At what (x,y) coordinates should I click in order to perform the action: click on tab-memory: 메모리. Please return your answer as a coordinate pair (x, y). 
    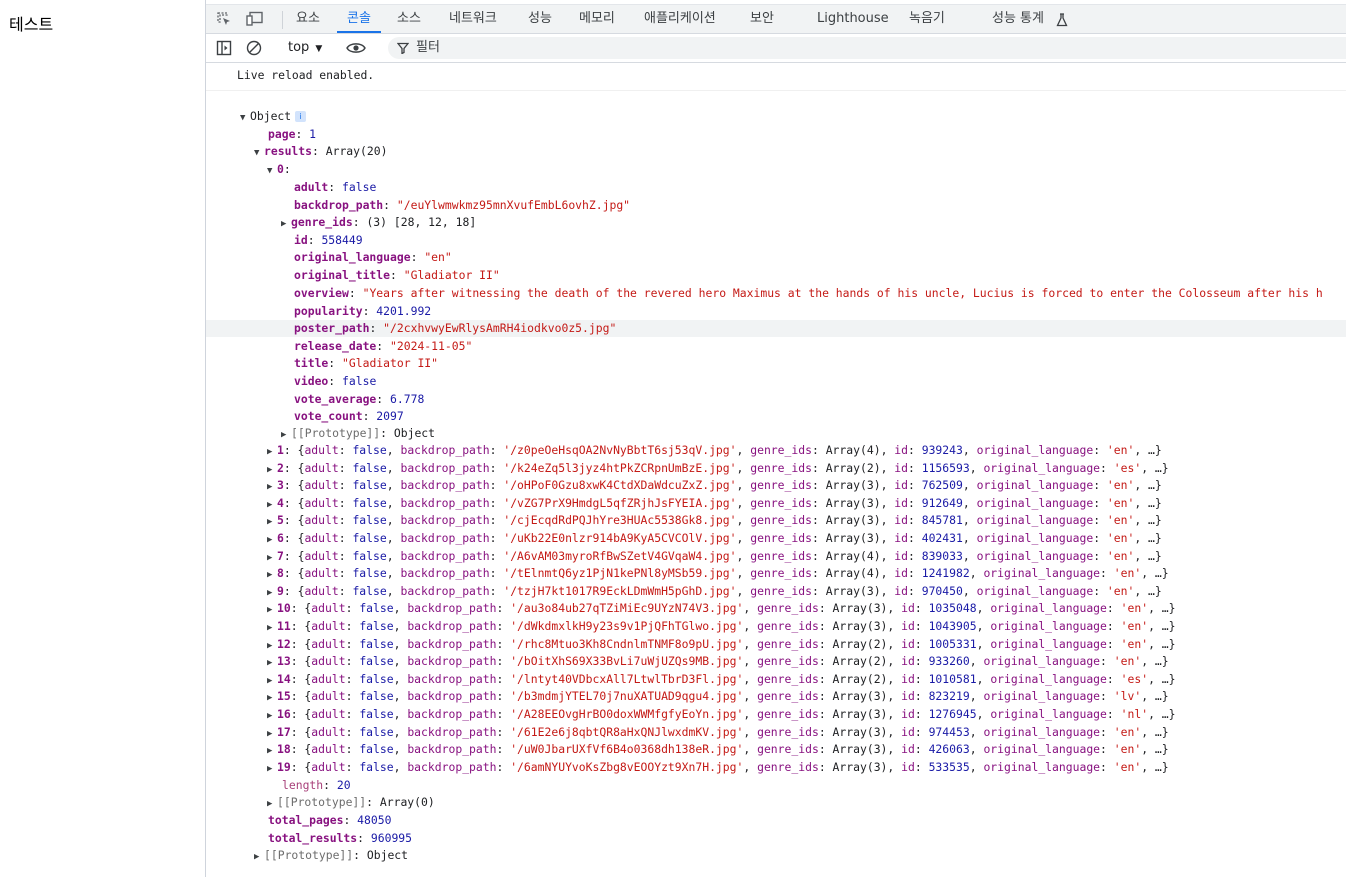
    Looking at the image, I should click on (597, 19).